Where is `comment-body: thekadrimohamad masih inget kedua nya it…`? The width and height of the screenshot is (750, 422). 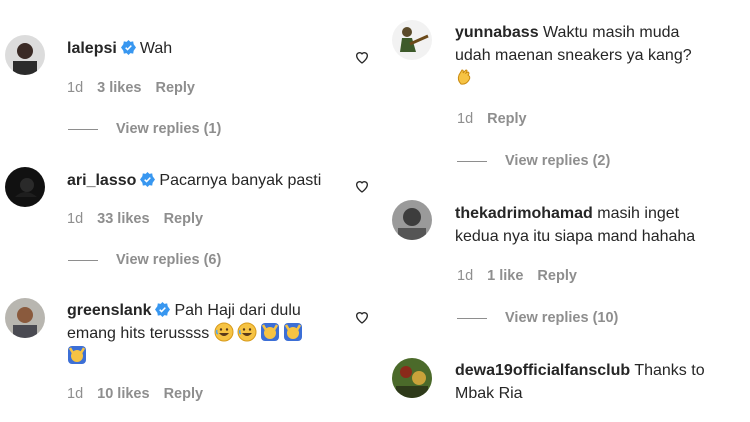 comment-body: thekadrimohamad masih inget kedua nya it… is located at coordinates (575, 225).